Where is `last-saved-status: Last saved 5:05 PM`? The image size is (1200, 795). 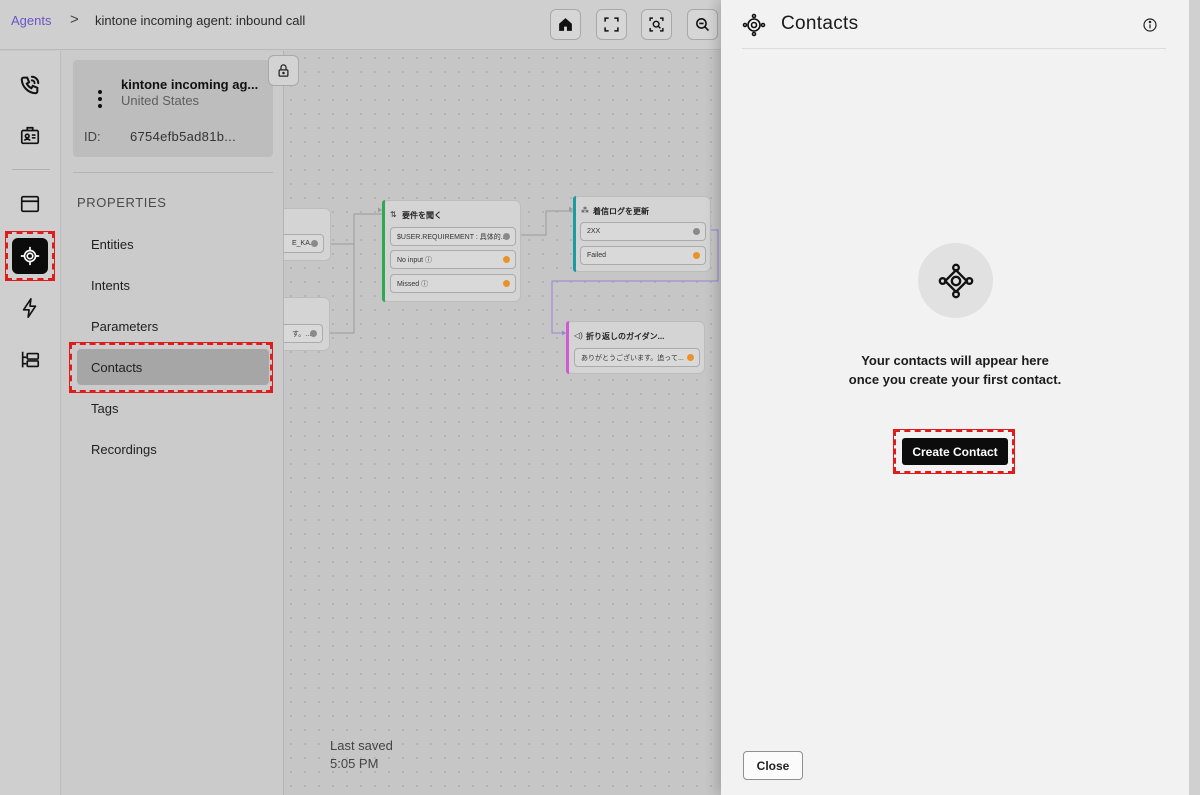 last-saved-status: Last saved 5:05 PM is located at coordinates (361, 755).